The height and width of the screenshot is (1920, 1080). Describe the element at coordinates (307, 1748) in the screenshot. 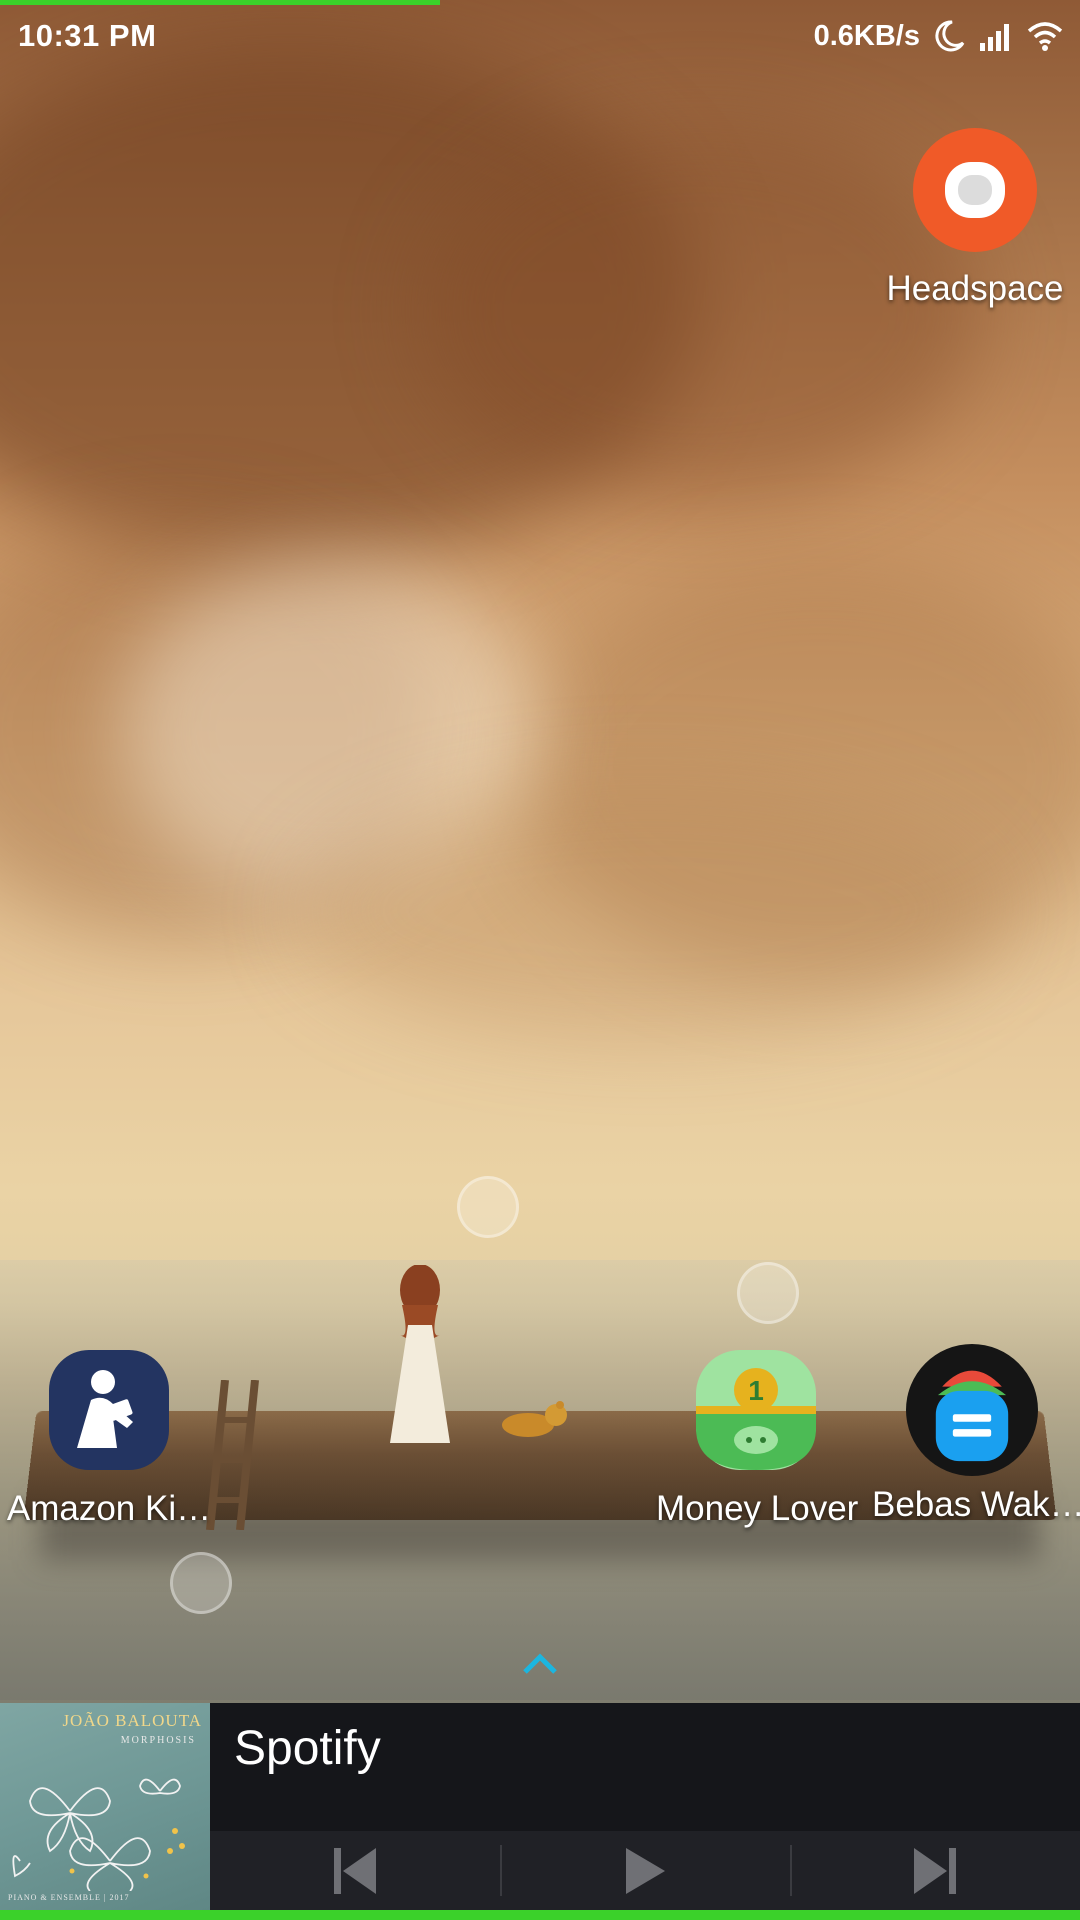

I see `widget-title: Spotify` at that location.